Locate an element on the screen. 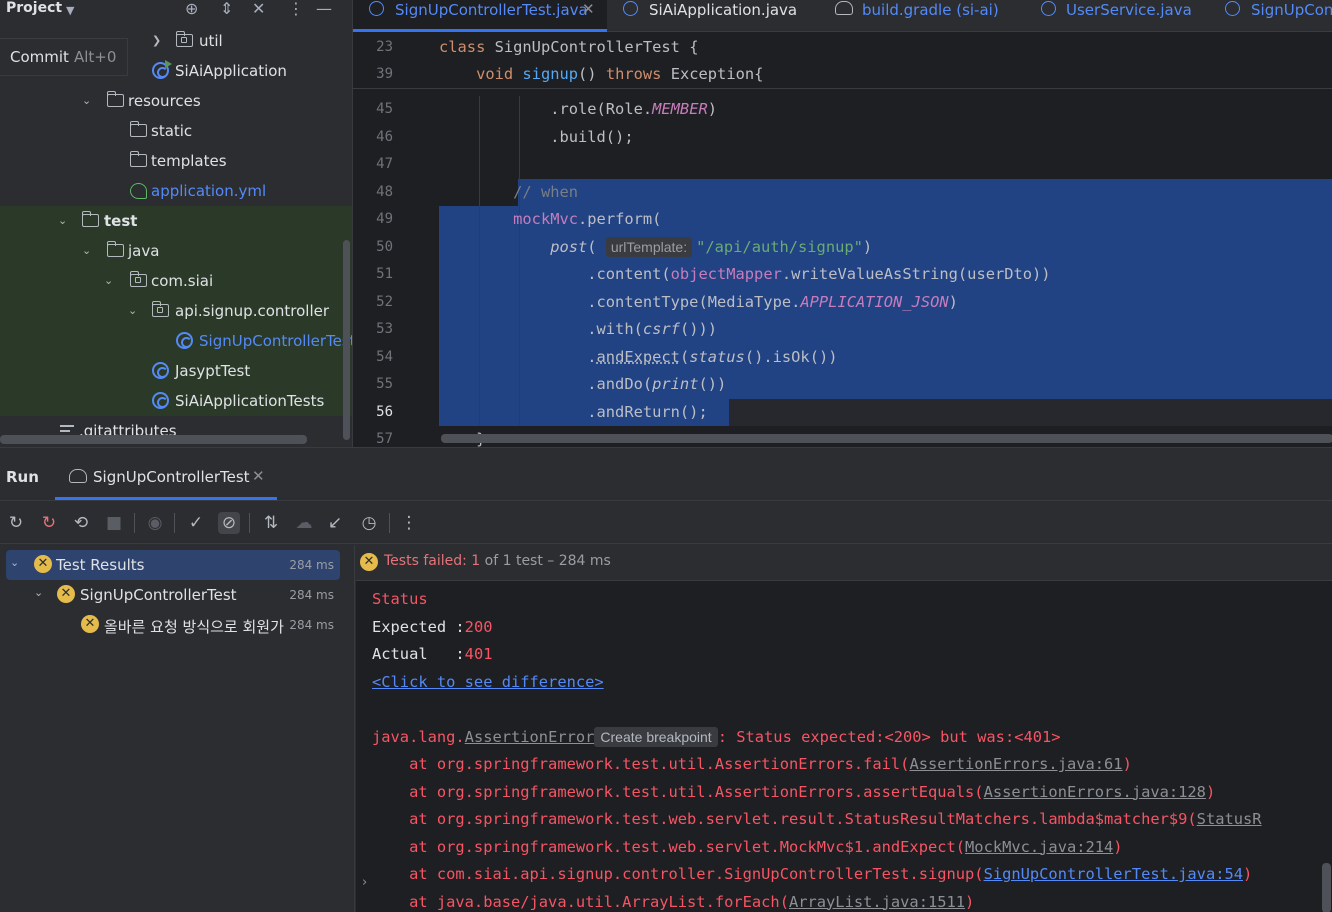 This screenshot has width=1332, height=912. code-line: 47 is located at coordinates (842, 165).